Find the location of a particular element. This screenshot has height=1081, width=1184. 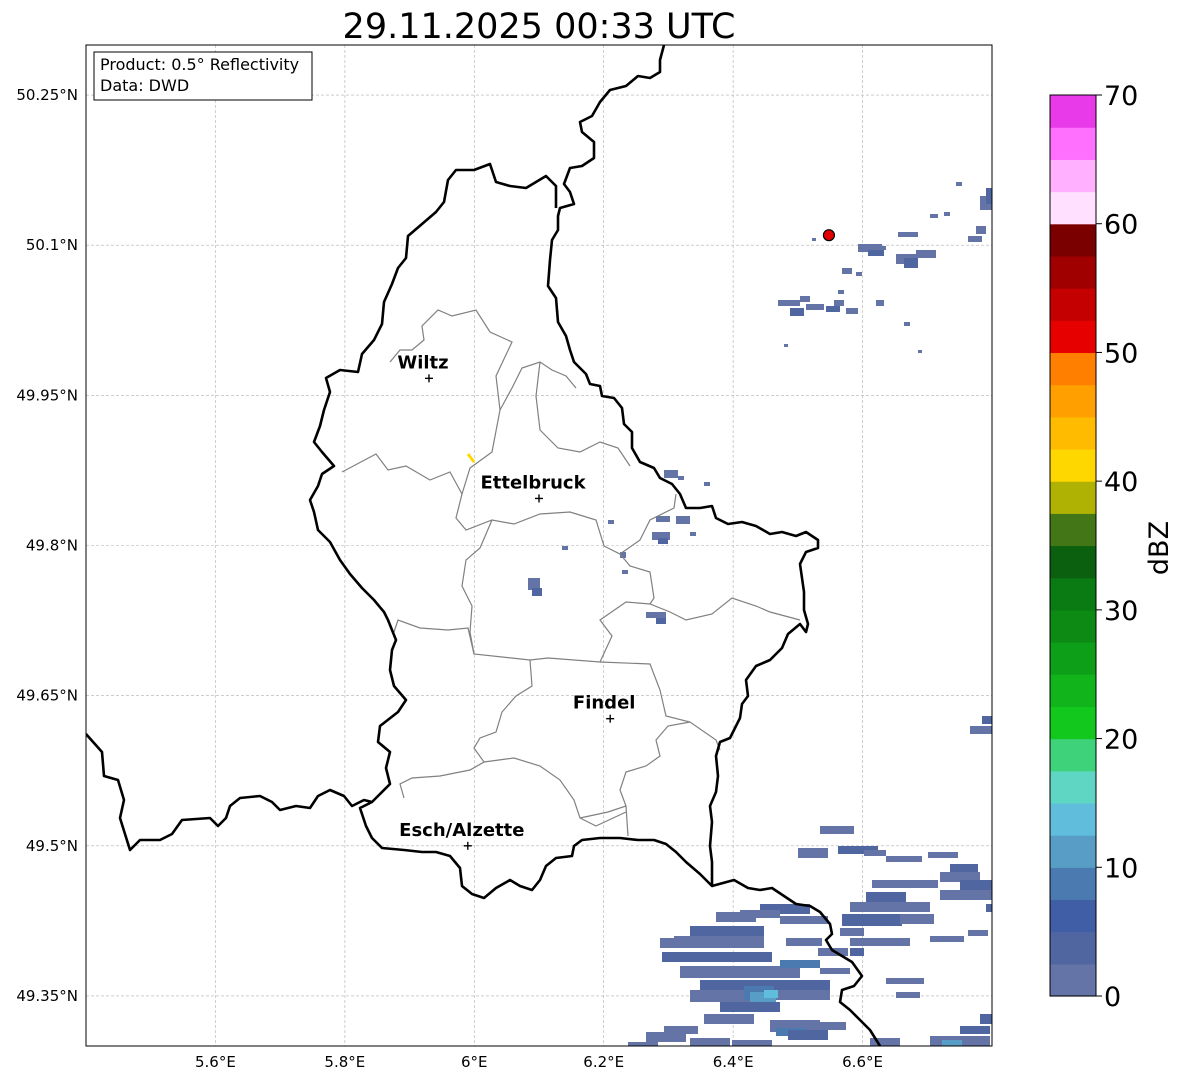

colorbar-tick-label: 70 is located at coordinates (1121, 96).